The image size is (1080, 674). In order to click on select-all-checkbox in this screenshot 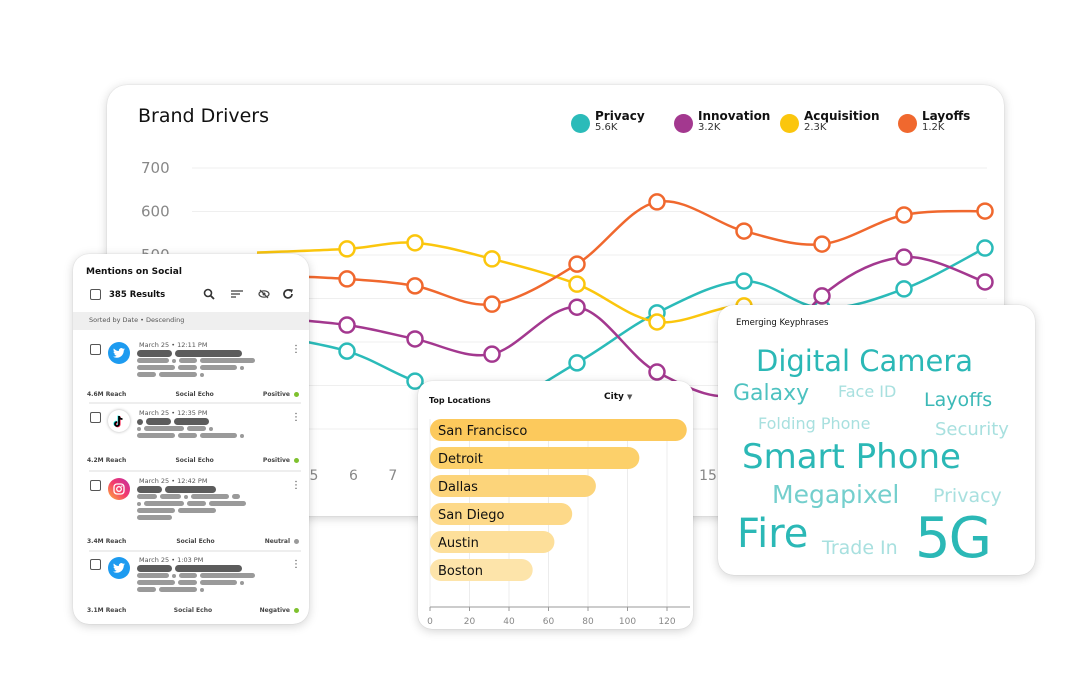, I will do `click(95, 294)`.